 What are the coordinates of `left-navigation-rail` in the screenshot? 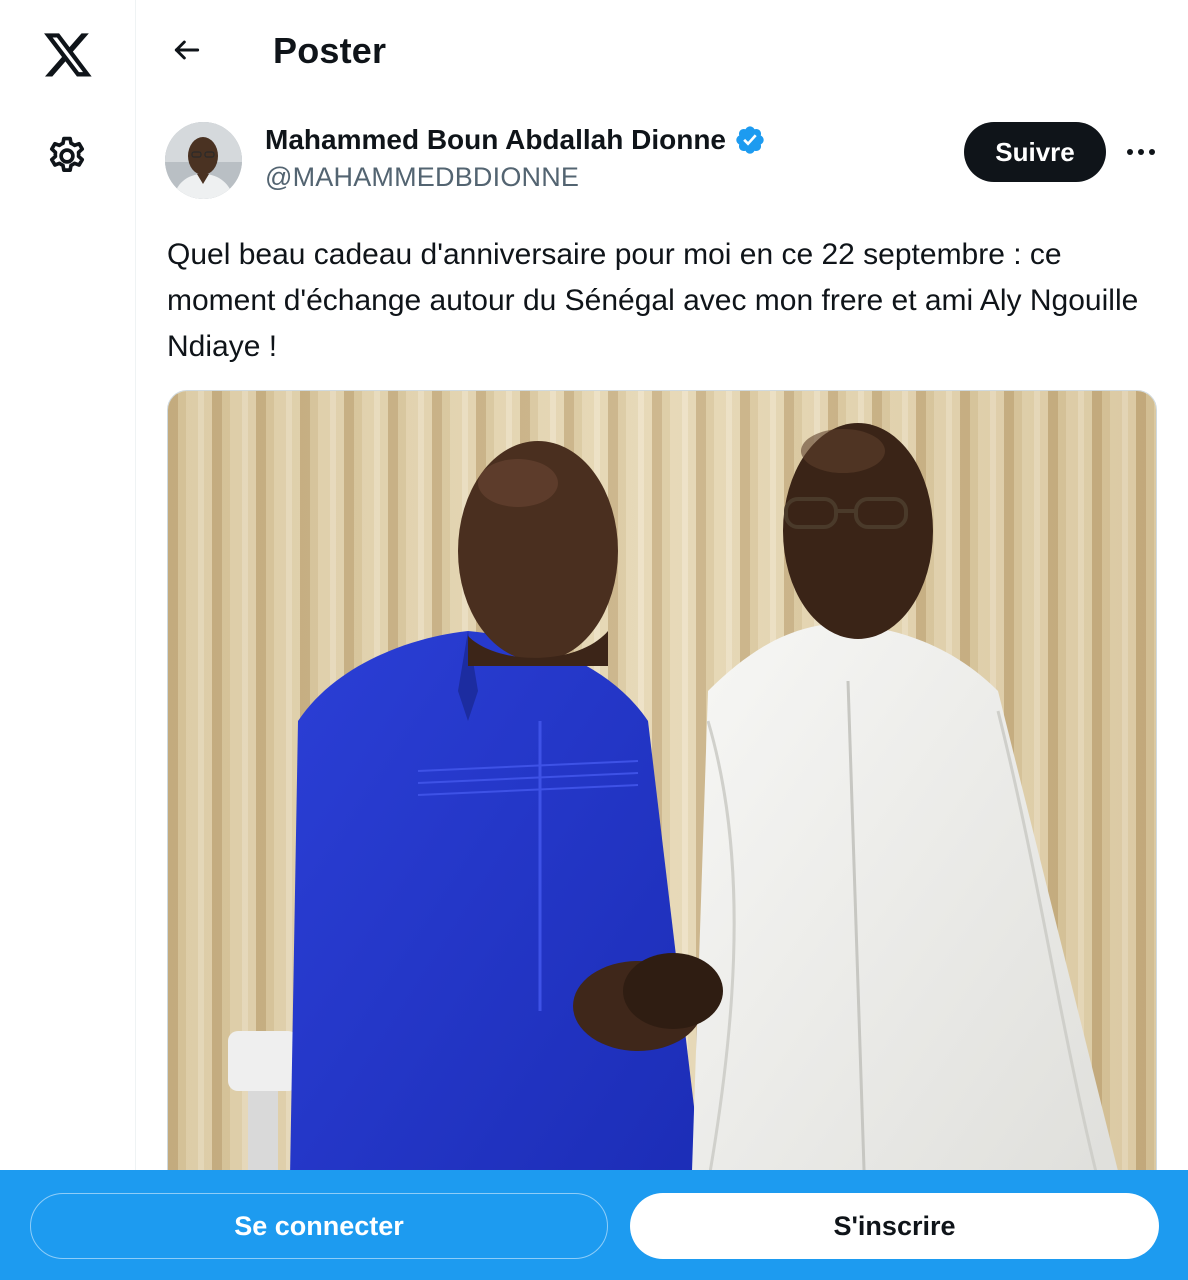 It's located at (68, 640).